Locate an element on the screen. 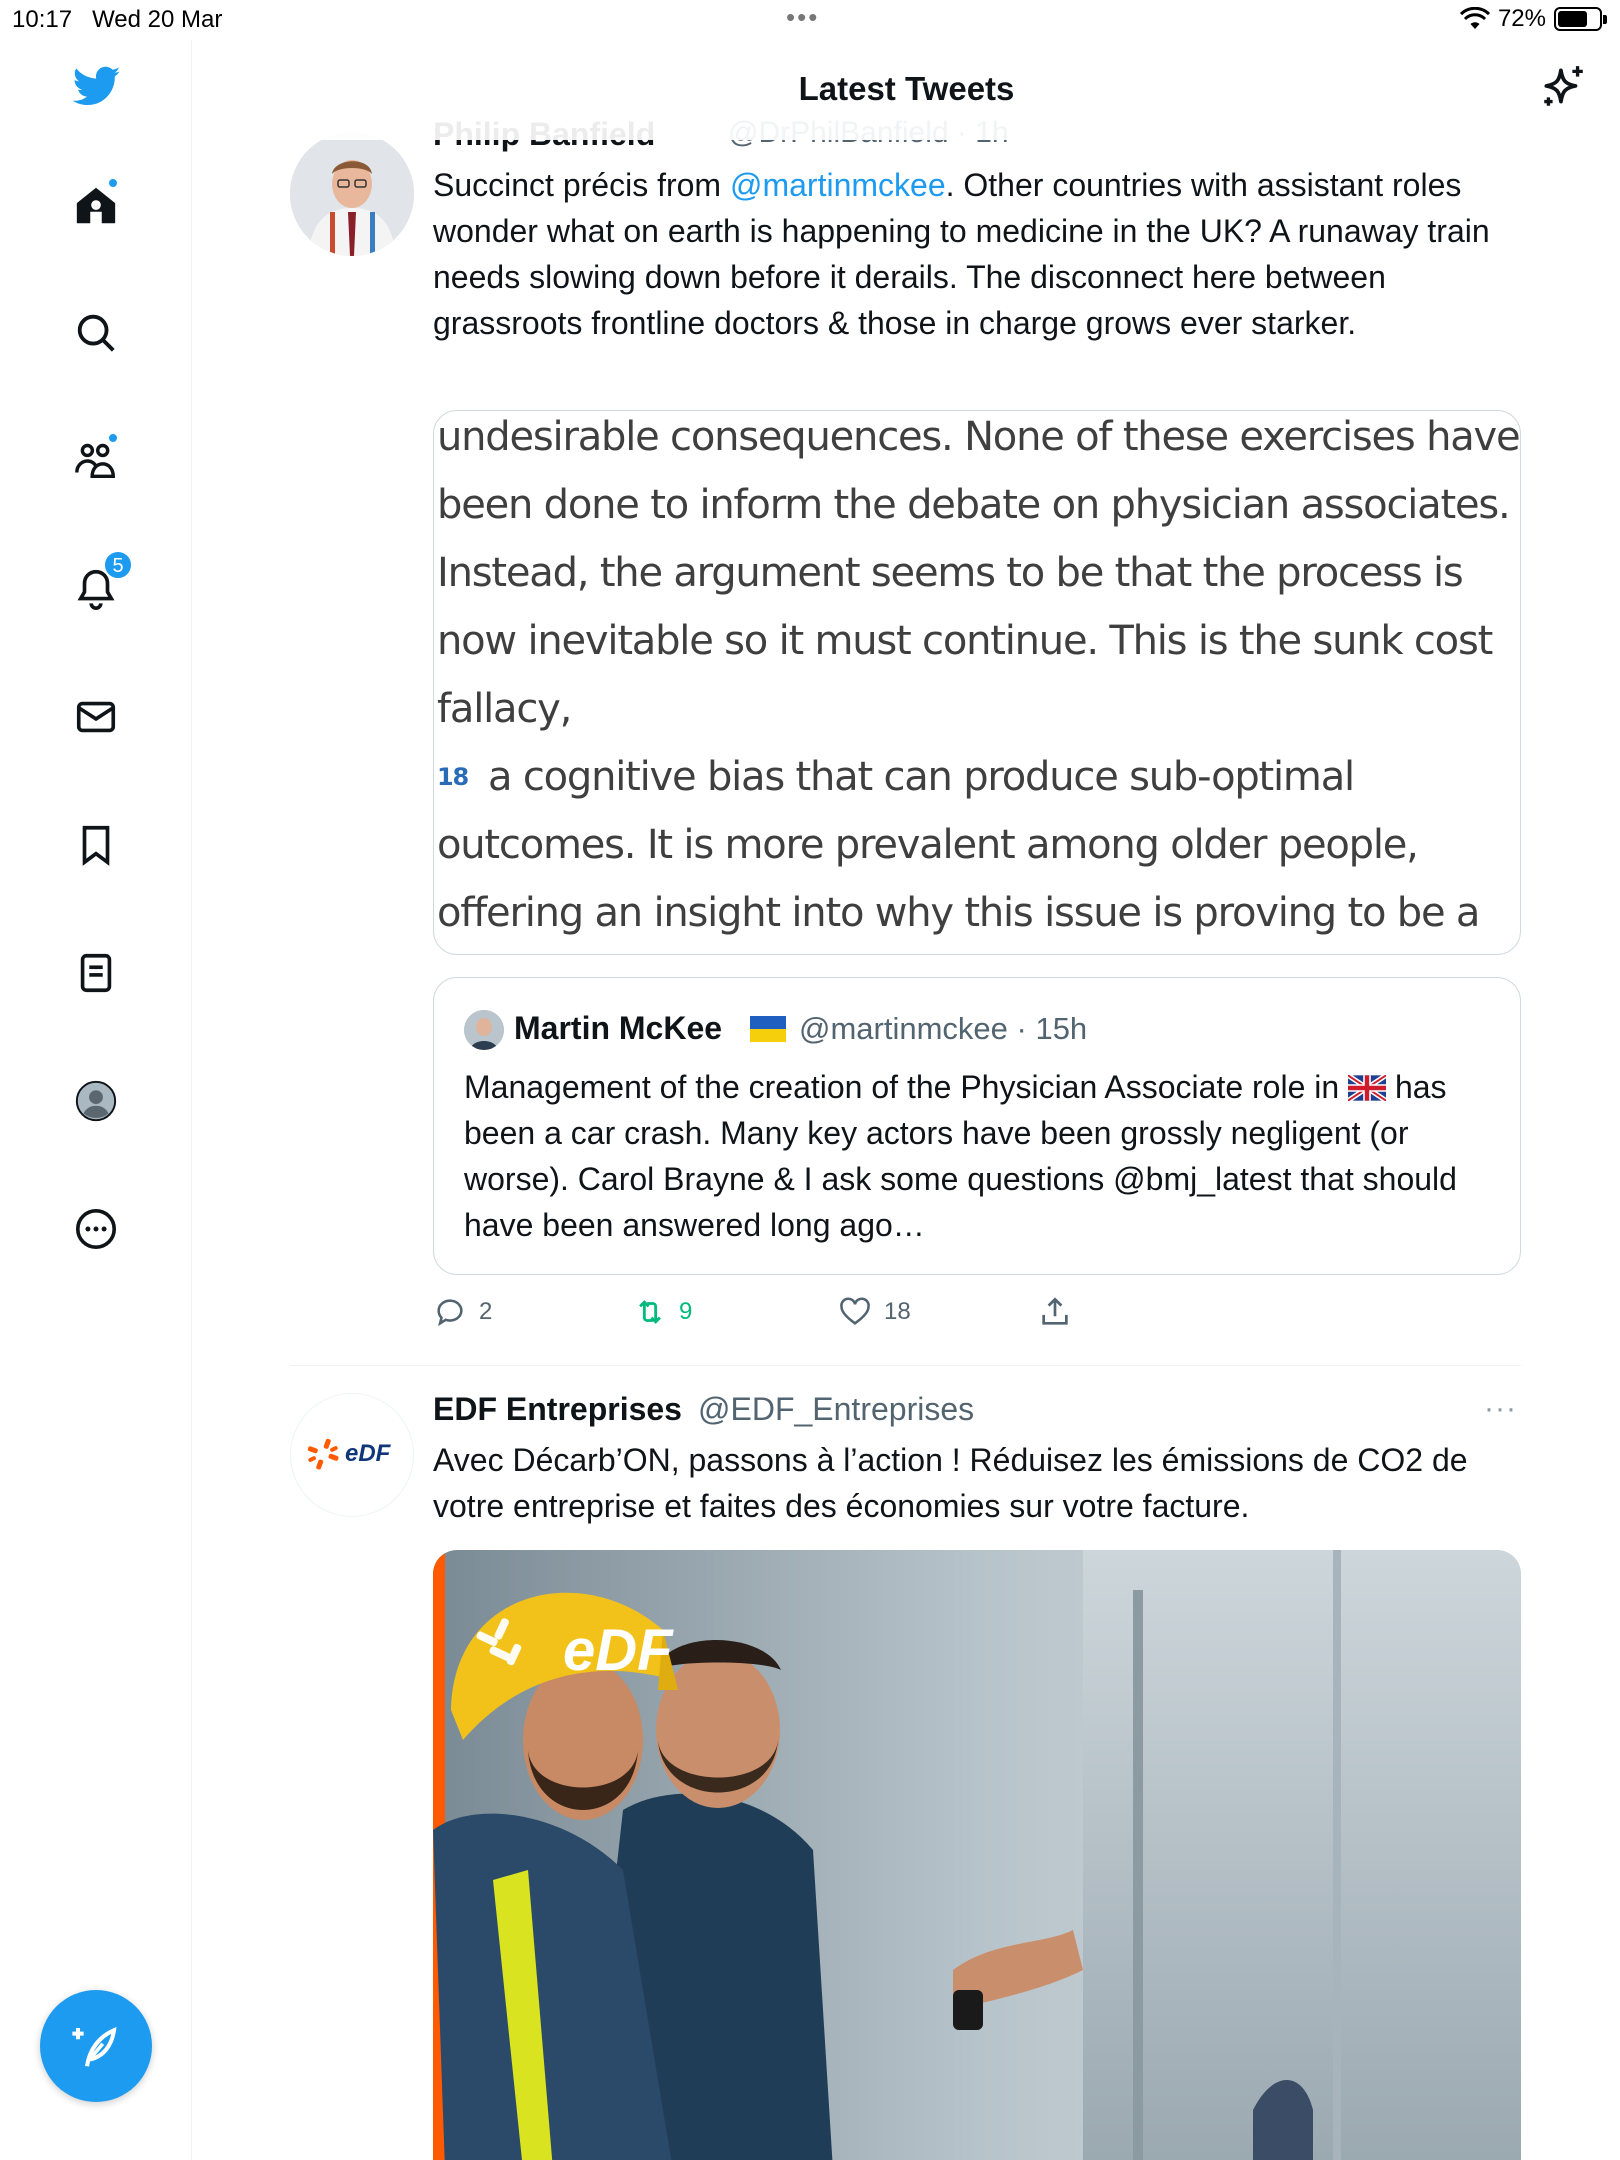 The height and width of the screenshot is (2160, 1620). status-time: 10:17 Wed 20 Mar is located at coordinates (117, 19).